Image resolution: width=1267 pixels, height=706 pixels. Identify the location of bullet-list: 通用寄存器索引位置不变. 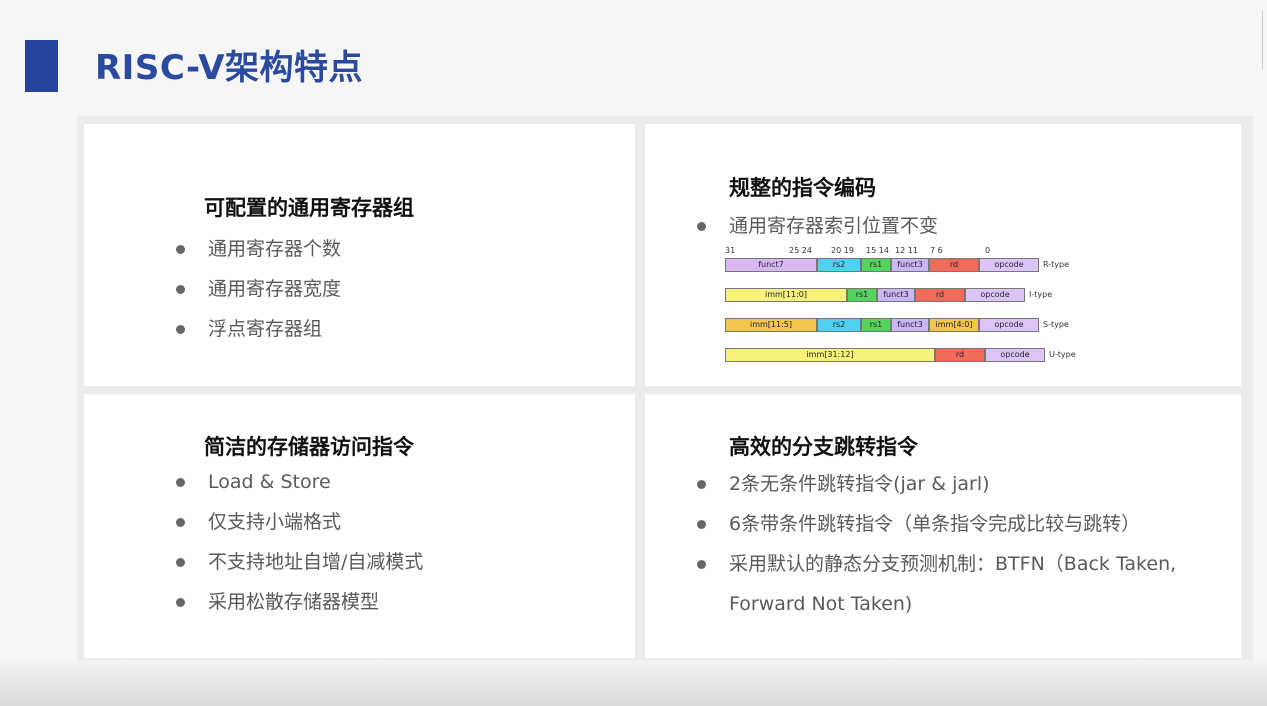
(816, 226).